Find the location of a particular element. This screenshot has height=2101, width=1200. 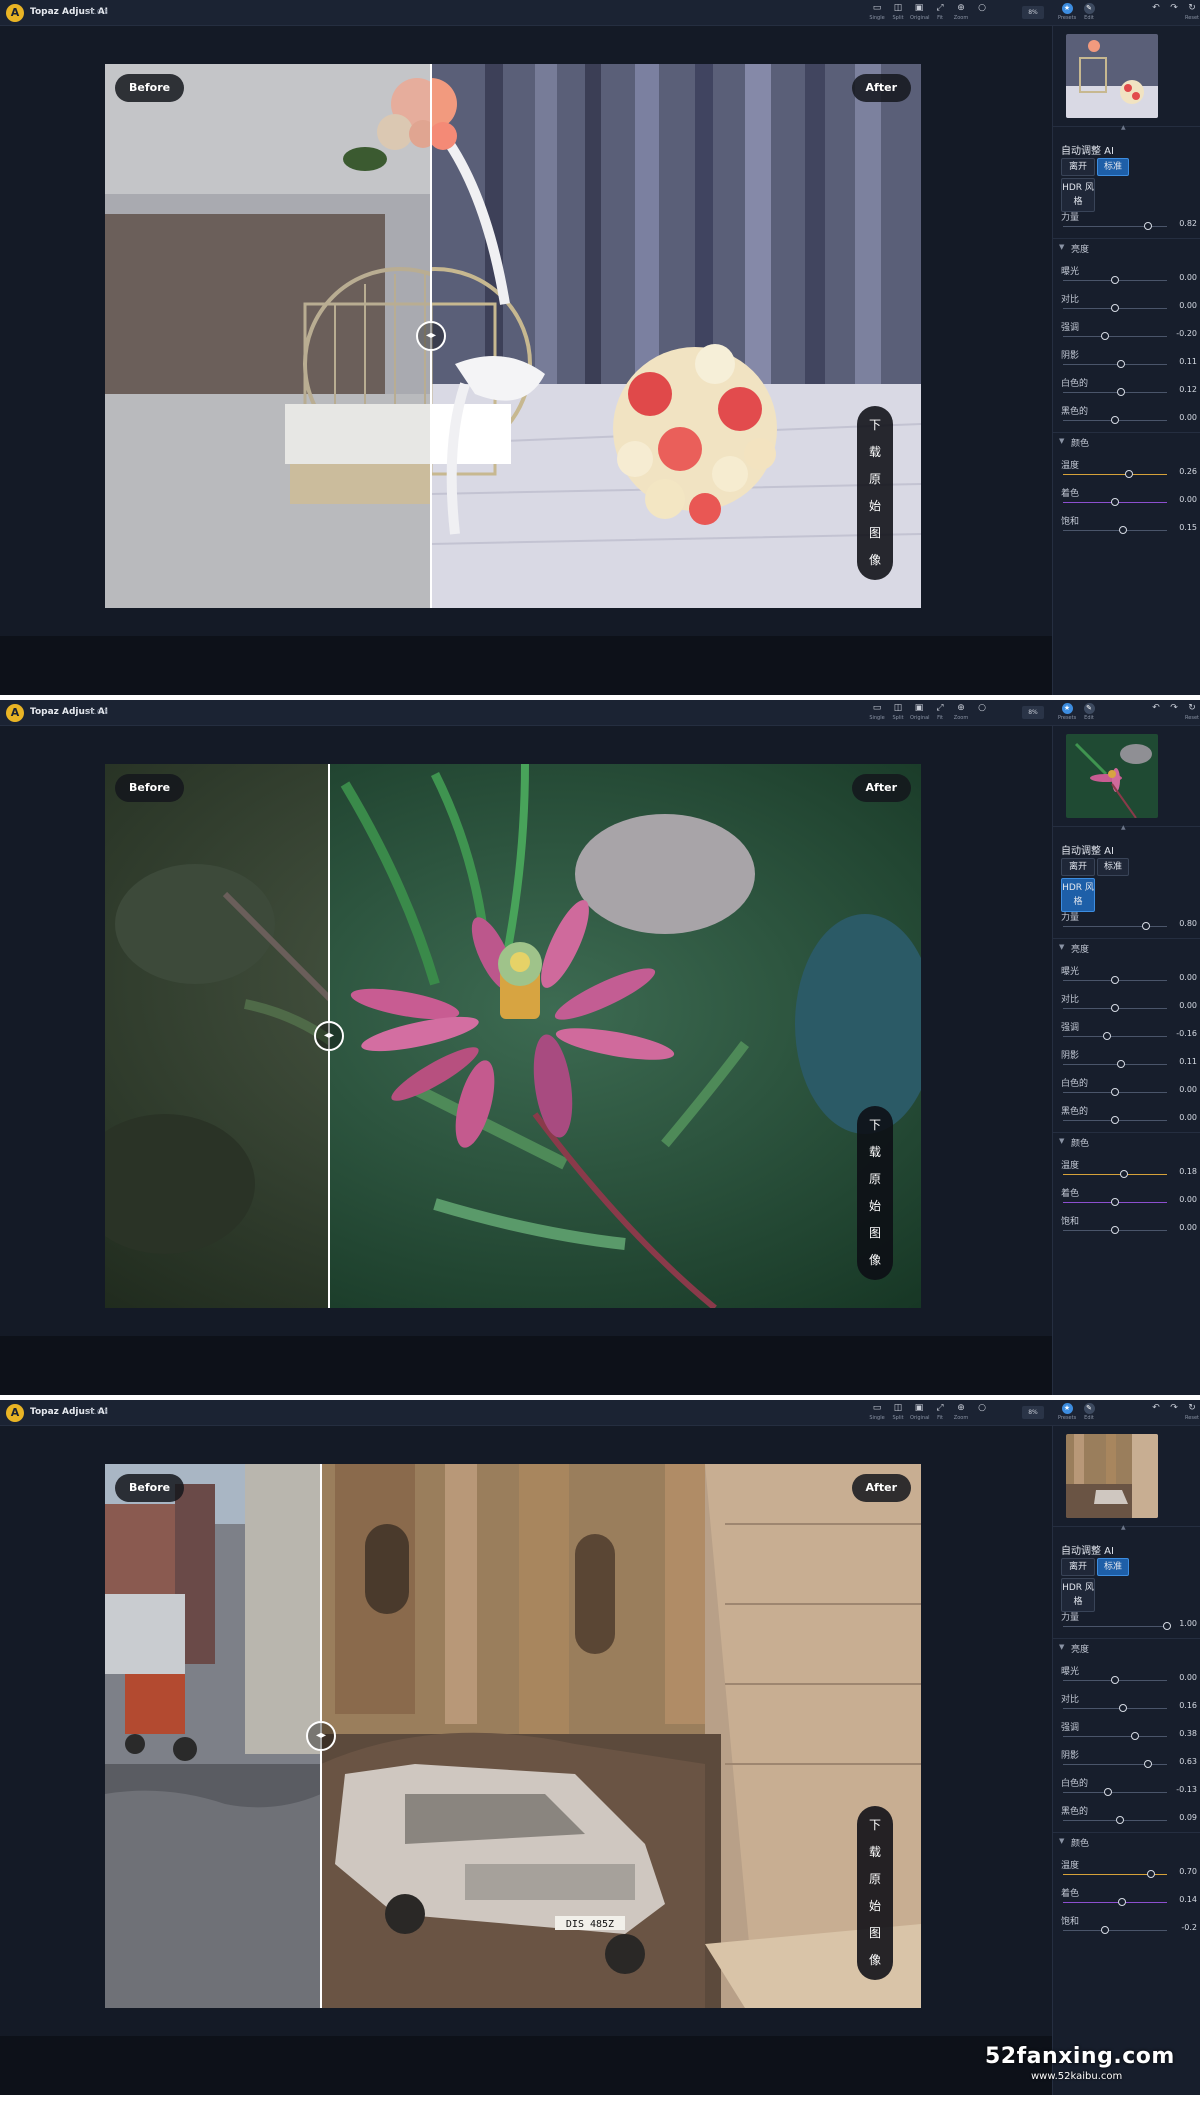

slider-value: -0.2 is located at coordinates (1184, 1927).